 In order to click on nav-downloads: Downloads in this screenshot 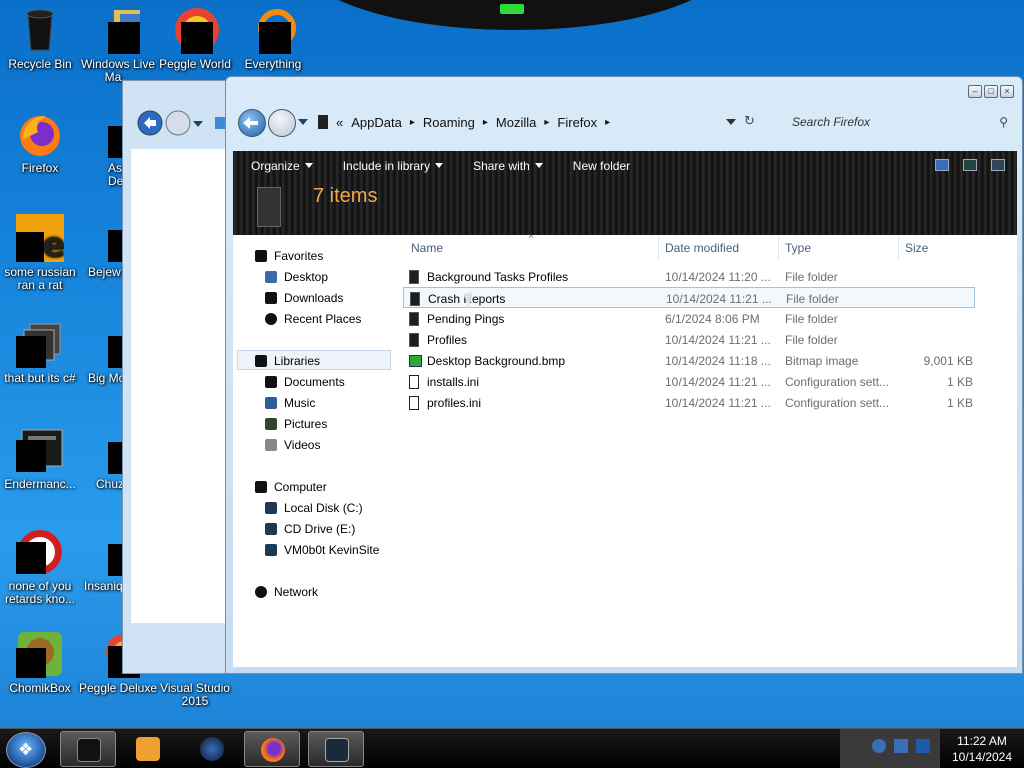, I will do `click(304, 298)`.